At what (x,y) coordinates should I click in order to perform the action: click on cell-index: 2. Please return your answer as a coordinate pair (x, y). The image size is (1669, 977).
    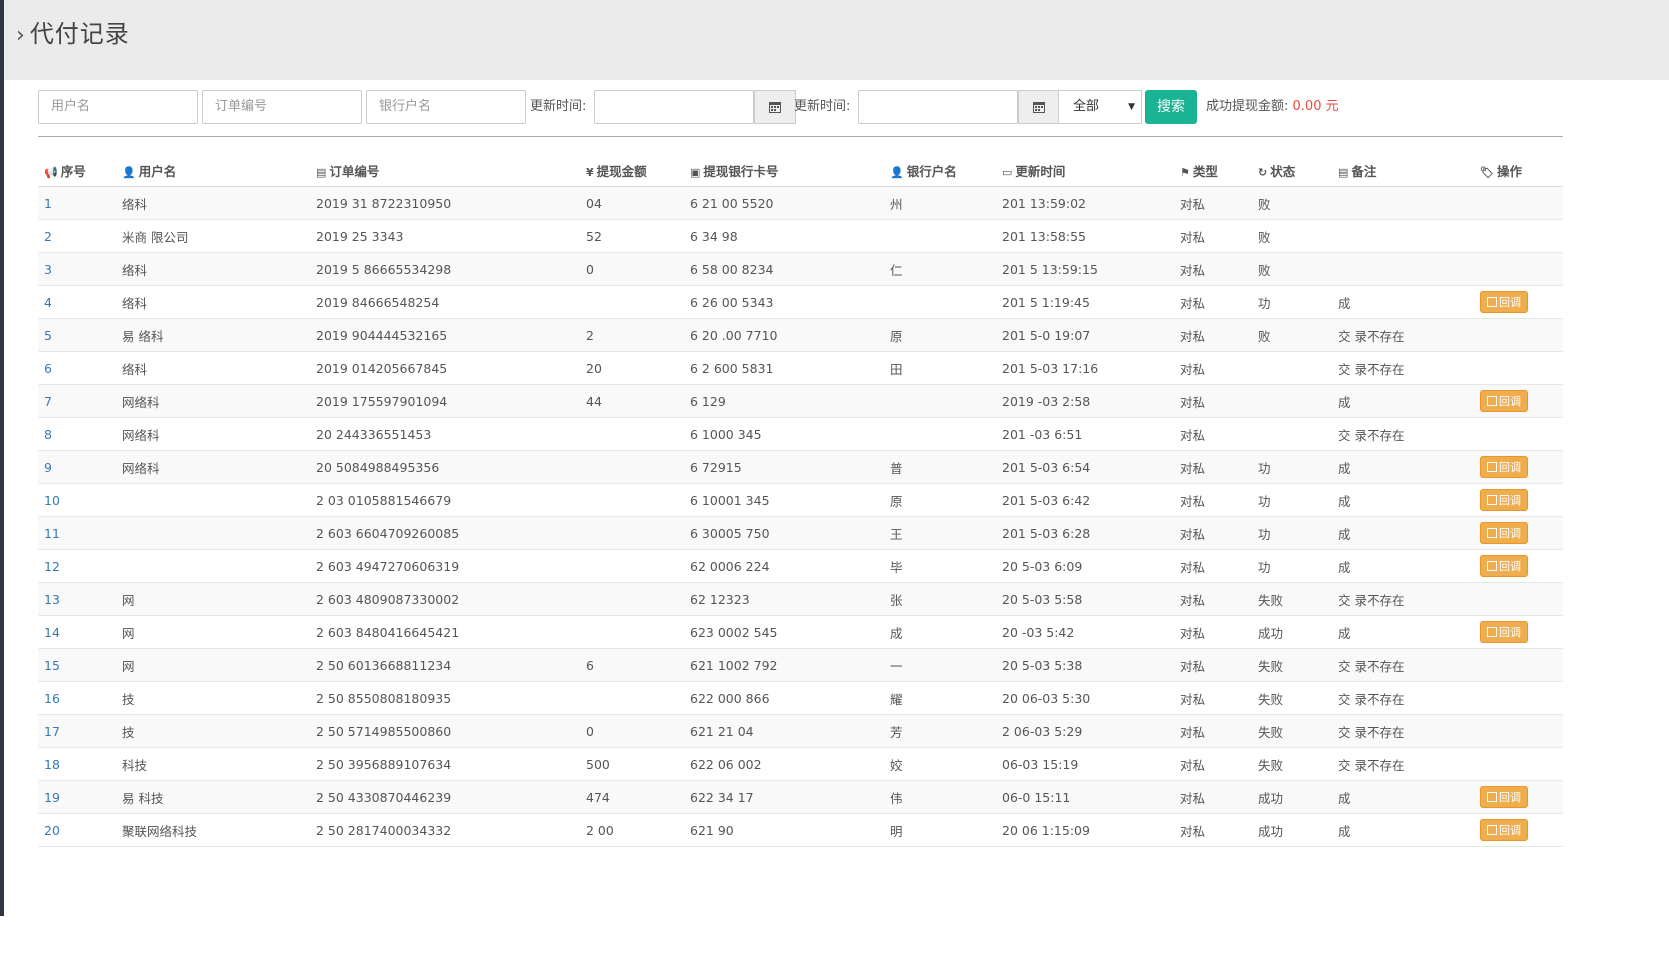
    Looking at the image, I should click on (77, 236).